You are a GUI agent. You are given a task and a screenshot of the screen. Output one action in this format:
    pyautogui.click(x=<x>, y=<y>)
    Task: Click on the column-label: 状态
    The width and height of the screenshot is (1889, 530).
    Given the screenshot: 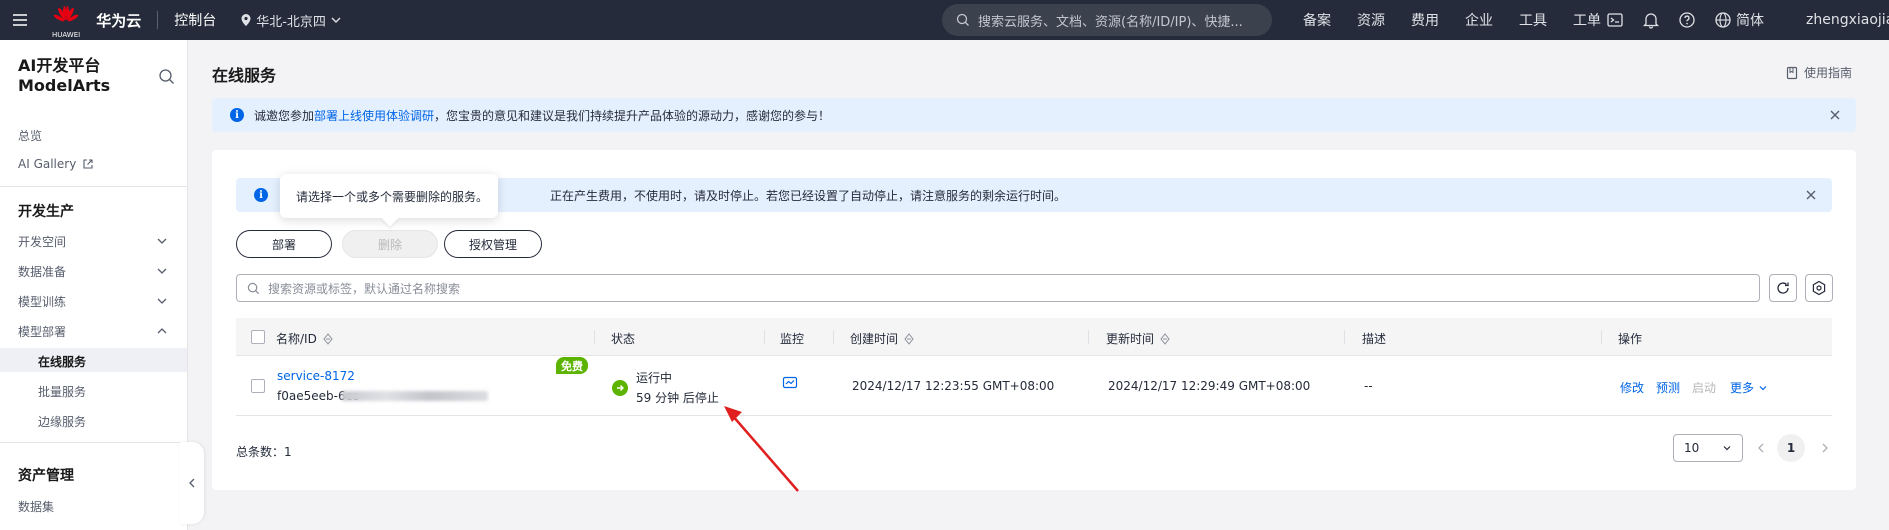 What is the action you would take?
    pyautogui.click(x=623, y=339)
    